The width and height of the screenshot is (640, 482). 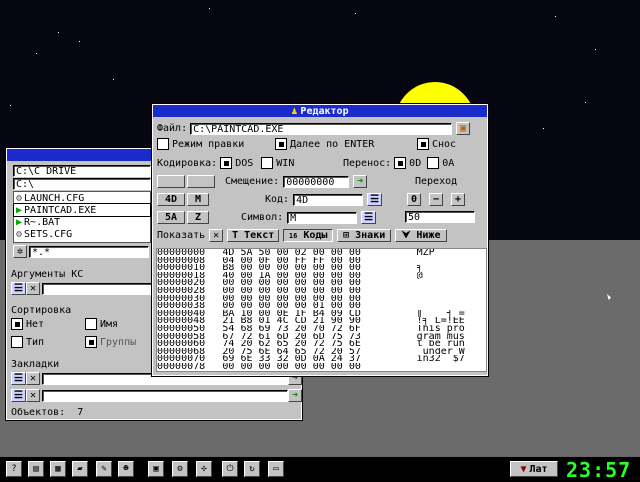 What do you see at coordinates (440, 217) in the screenshot?
I see `goto-amount-input: 50` at bounding box center [440, 217].